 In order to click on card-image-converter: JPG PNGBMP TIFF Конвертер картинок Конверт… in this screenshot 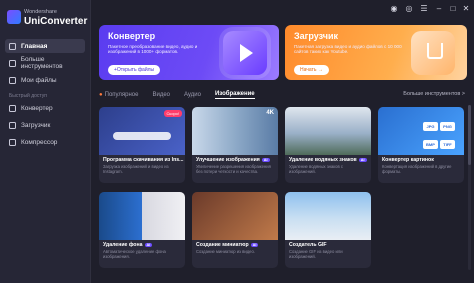, I will do `click(421, 145)`.